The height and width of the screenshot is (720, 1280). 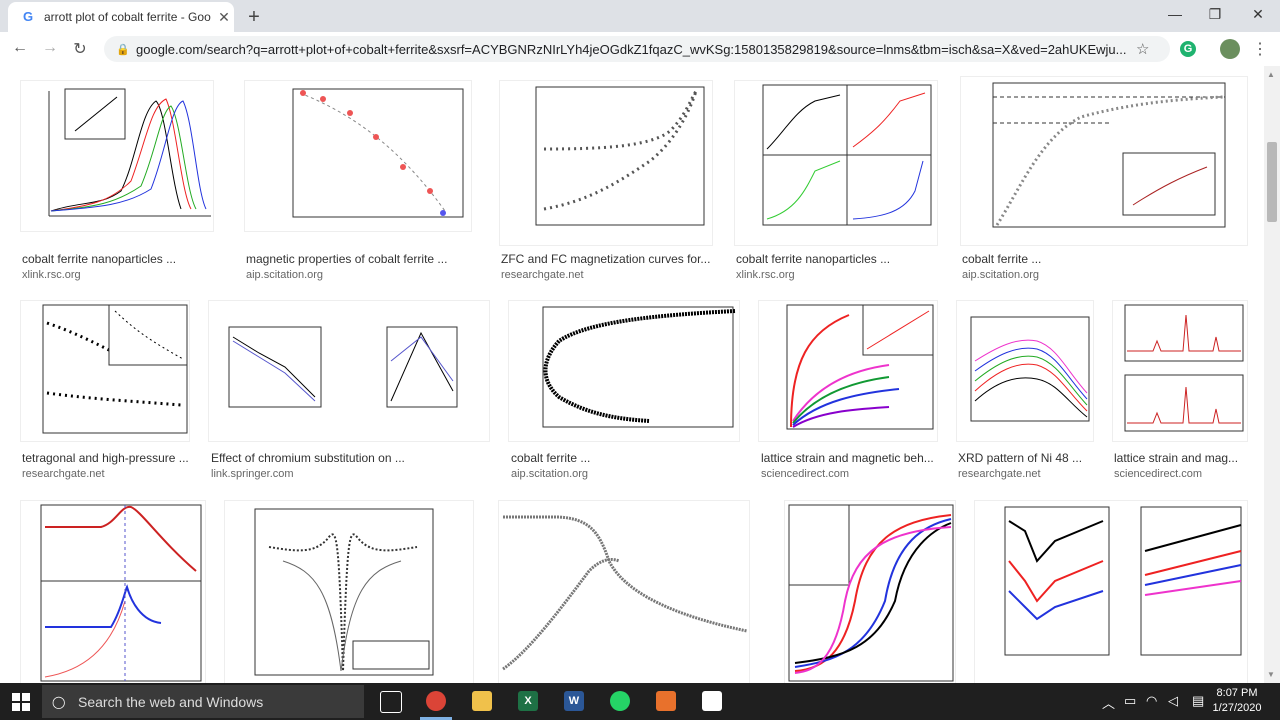 What do you see at coordinates (224, 17) in the screenshot?
I see `close-icon: ✕` at bounding box center [224, 17].